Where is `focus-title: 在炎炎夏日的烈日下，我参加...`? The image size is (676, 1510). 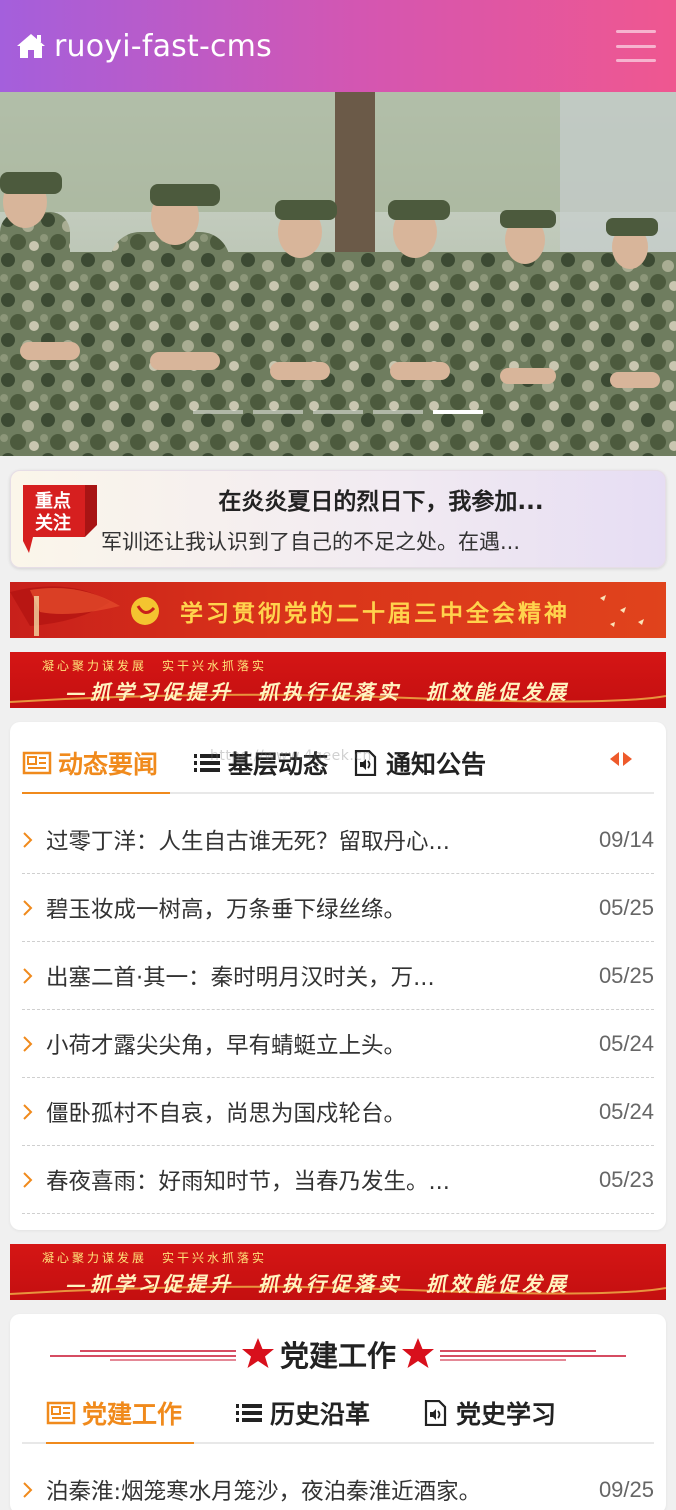 focus-title: 在炎炎夏日的烈日下，我参加... is located at coordinates (381, 499).